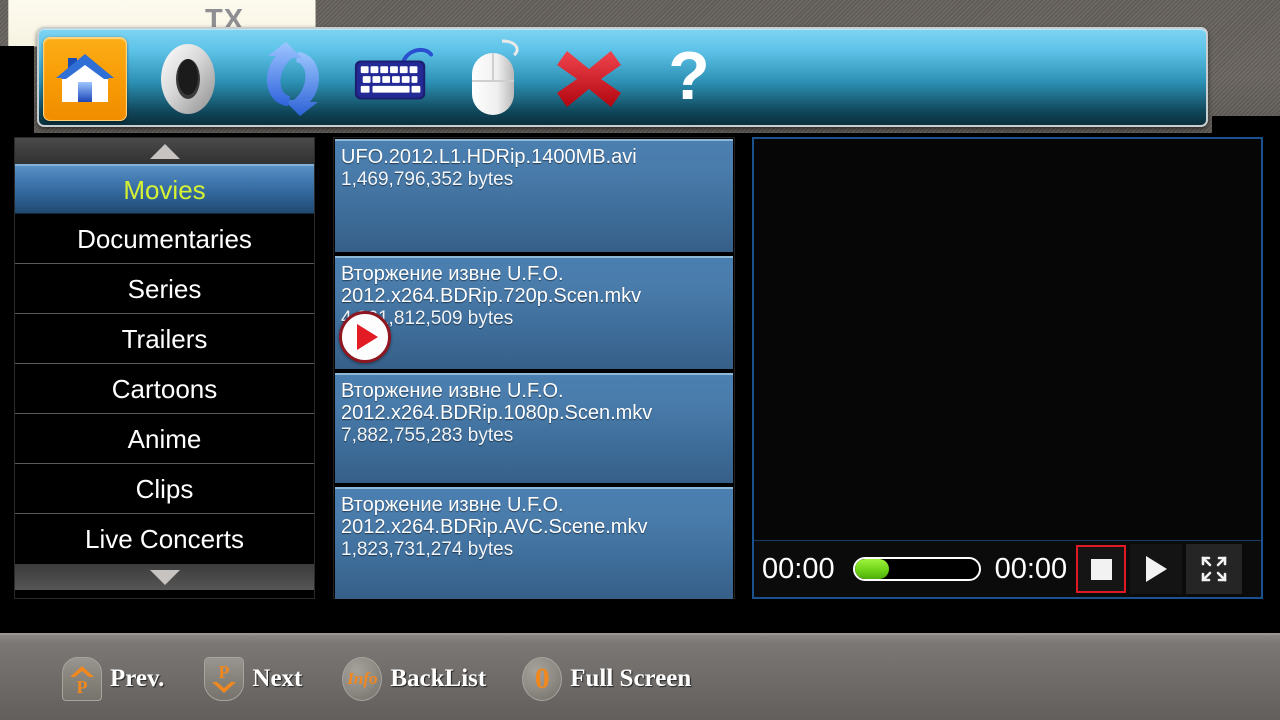  What do you see at coordinates (394, 73) in the screenshot?
I see `keyboard-icon` at bounding box center [394, 73].